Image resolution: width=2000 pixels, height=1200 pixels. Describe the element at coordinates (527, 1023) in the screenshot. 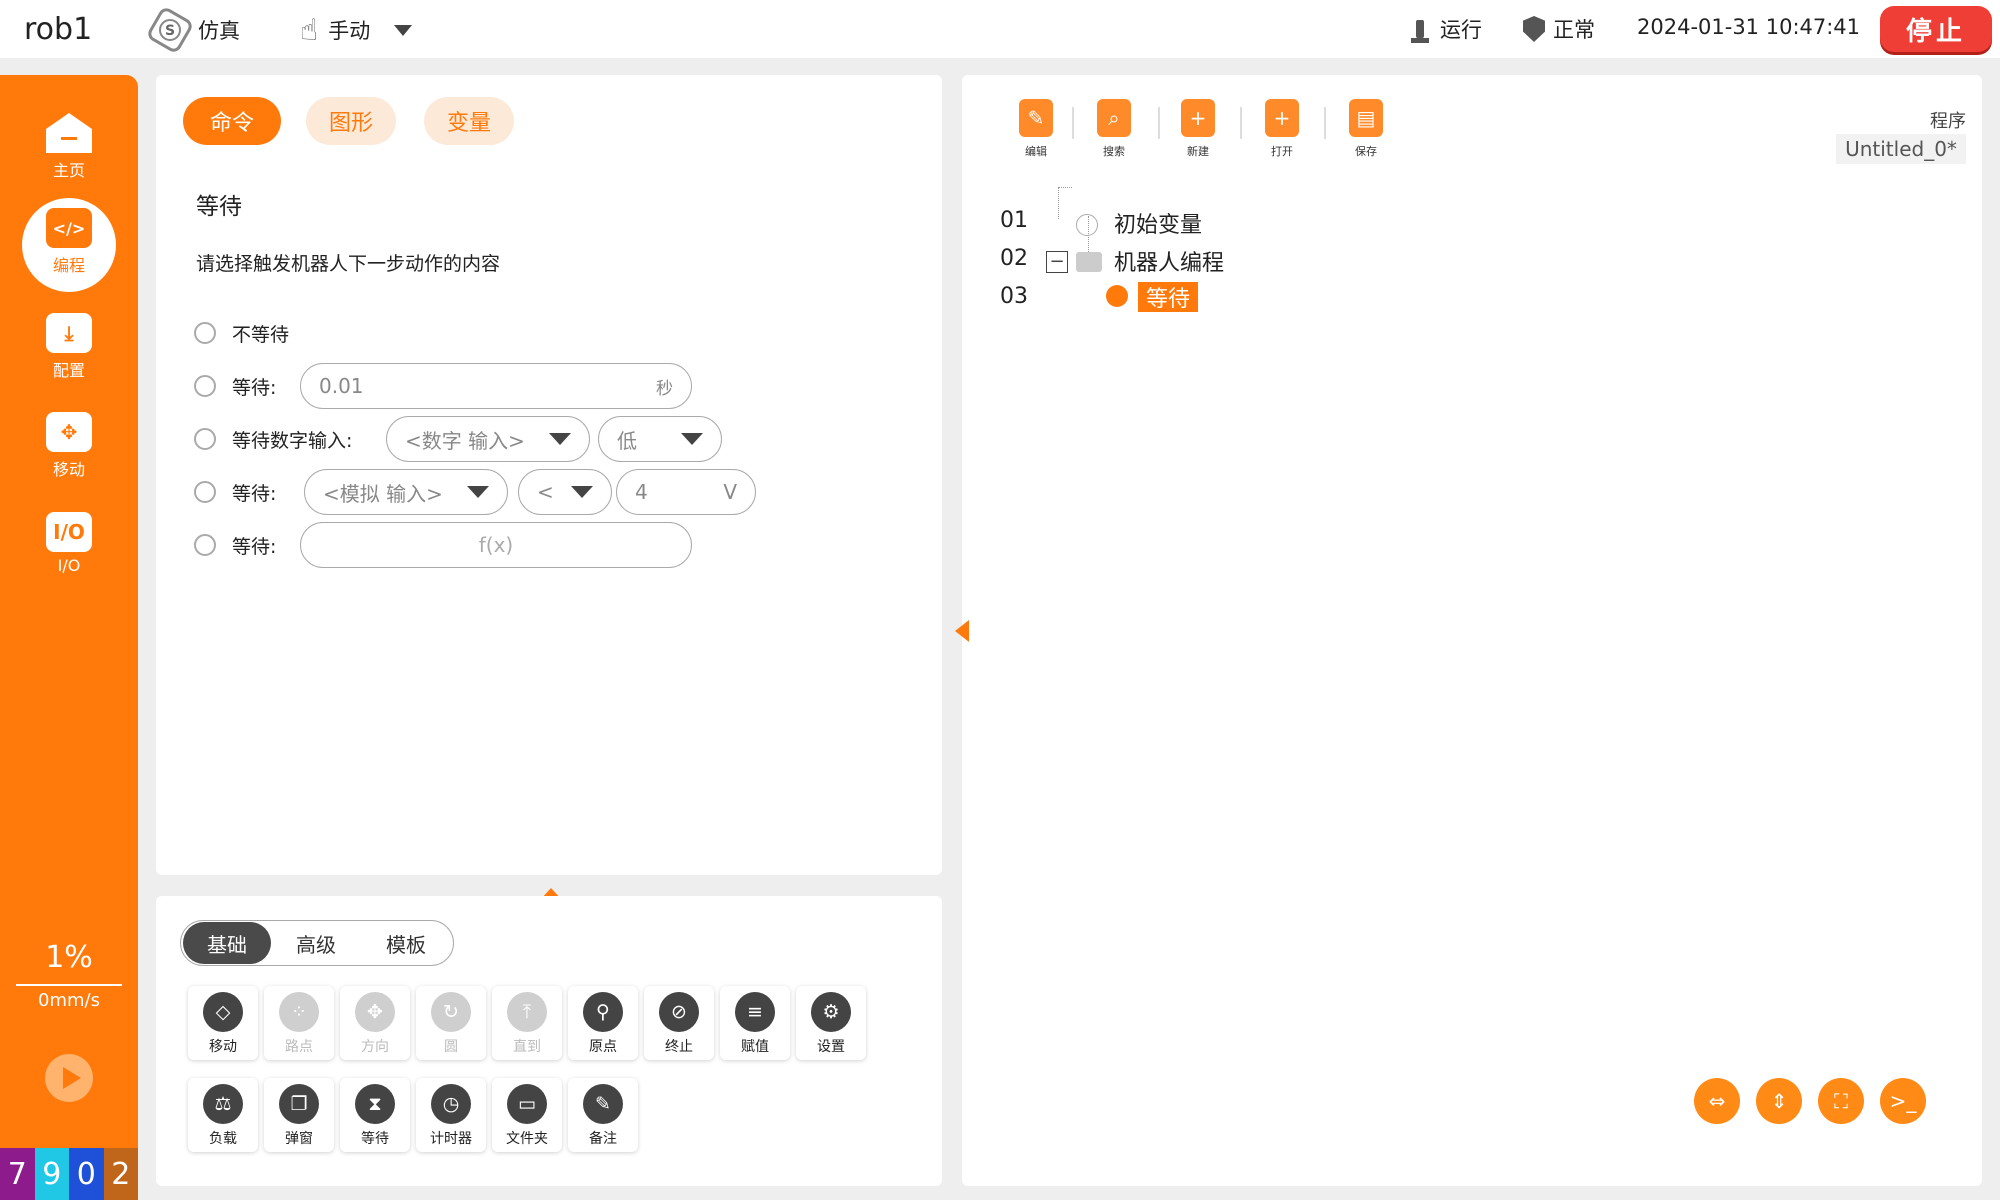

I see `tool-until: ⤒ 直到` at that location.